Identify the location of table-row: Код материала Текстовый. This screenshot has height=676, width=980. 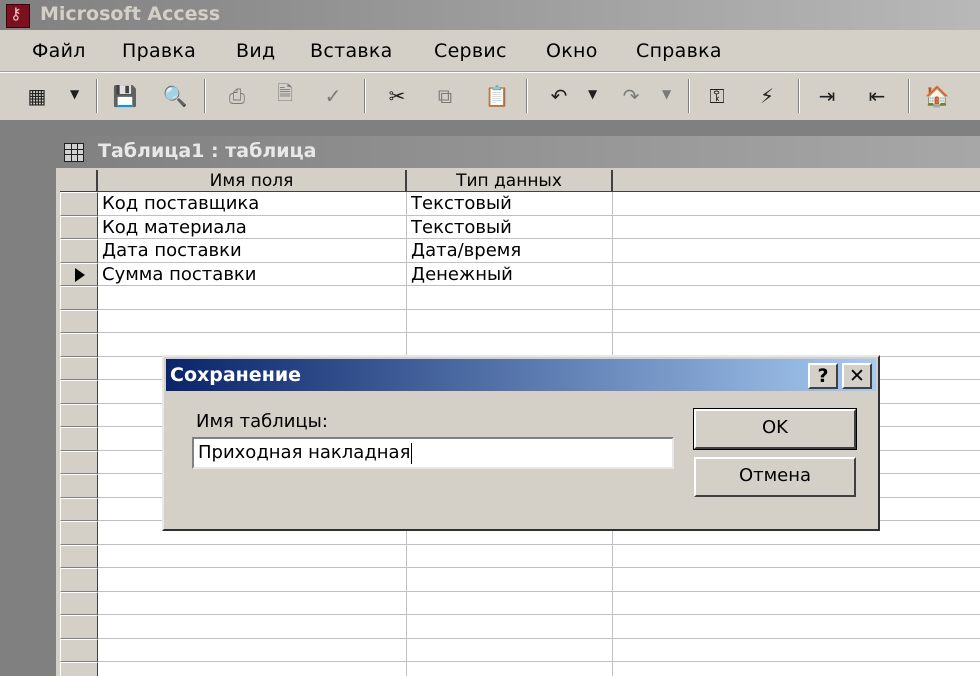
(520, 227).